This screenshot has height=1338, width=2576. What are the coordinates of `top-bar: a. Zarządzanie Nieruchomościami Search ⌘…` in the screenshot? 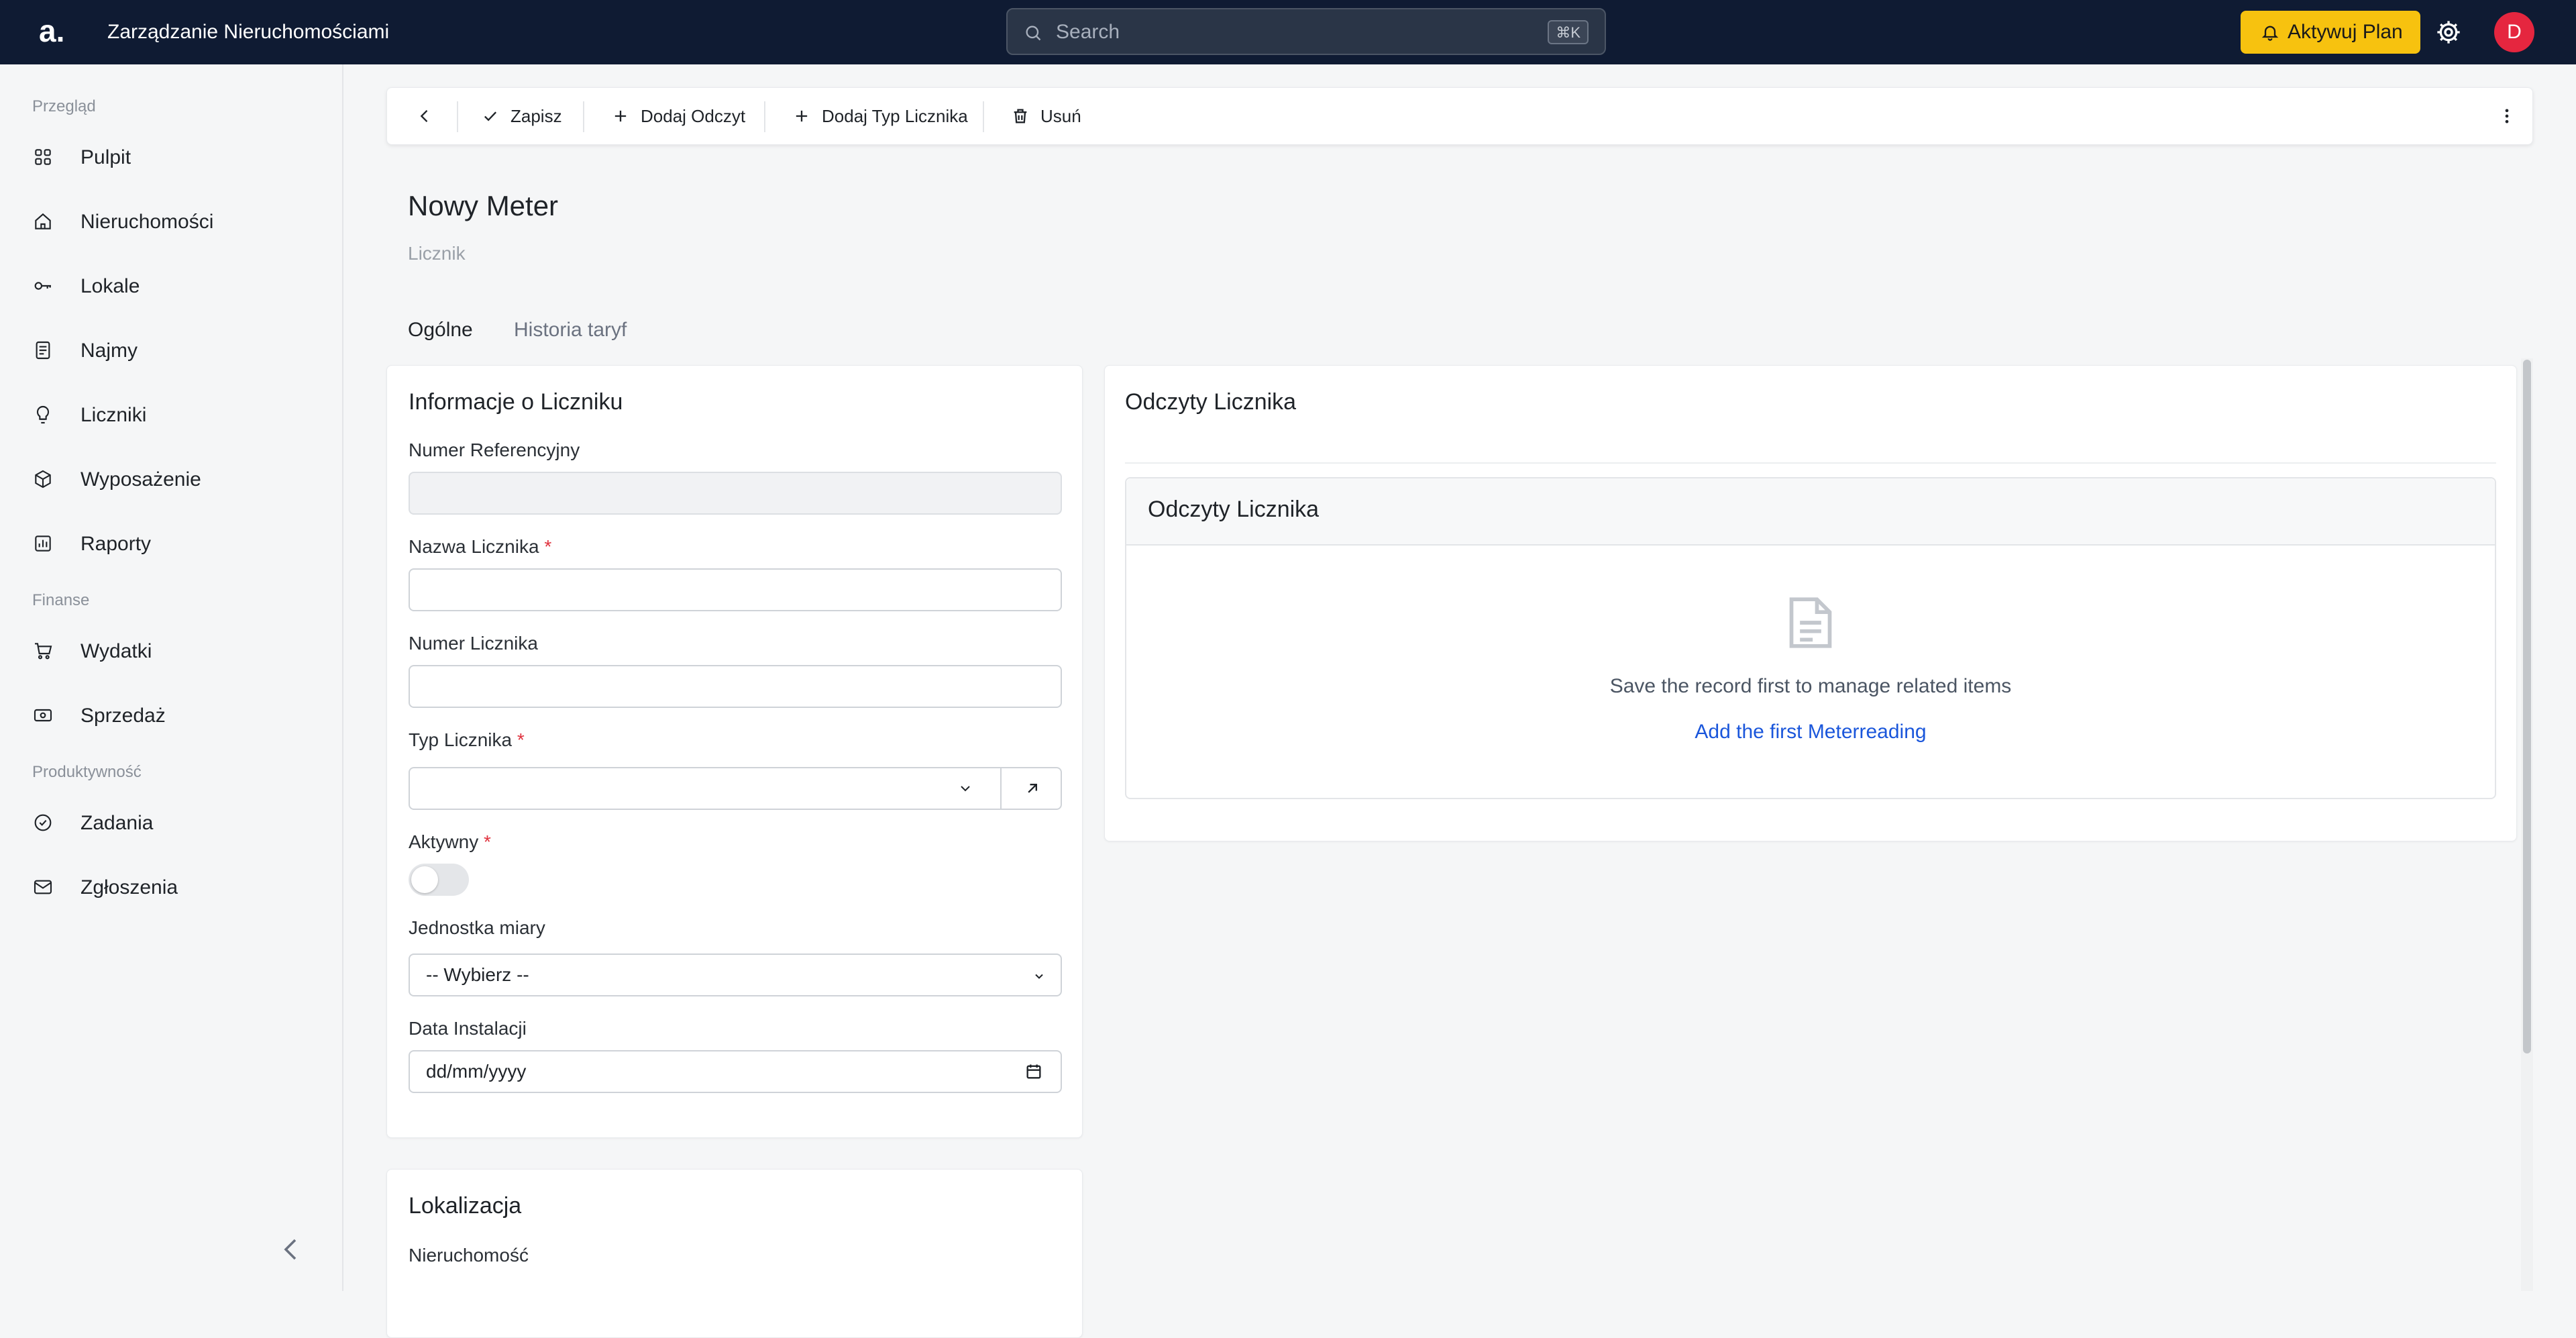 It's located at (1288, 32).